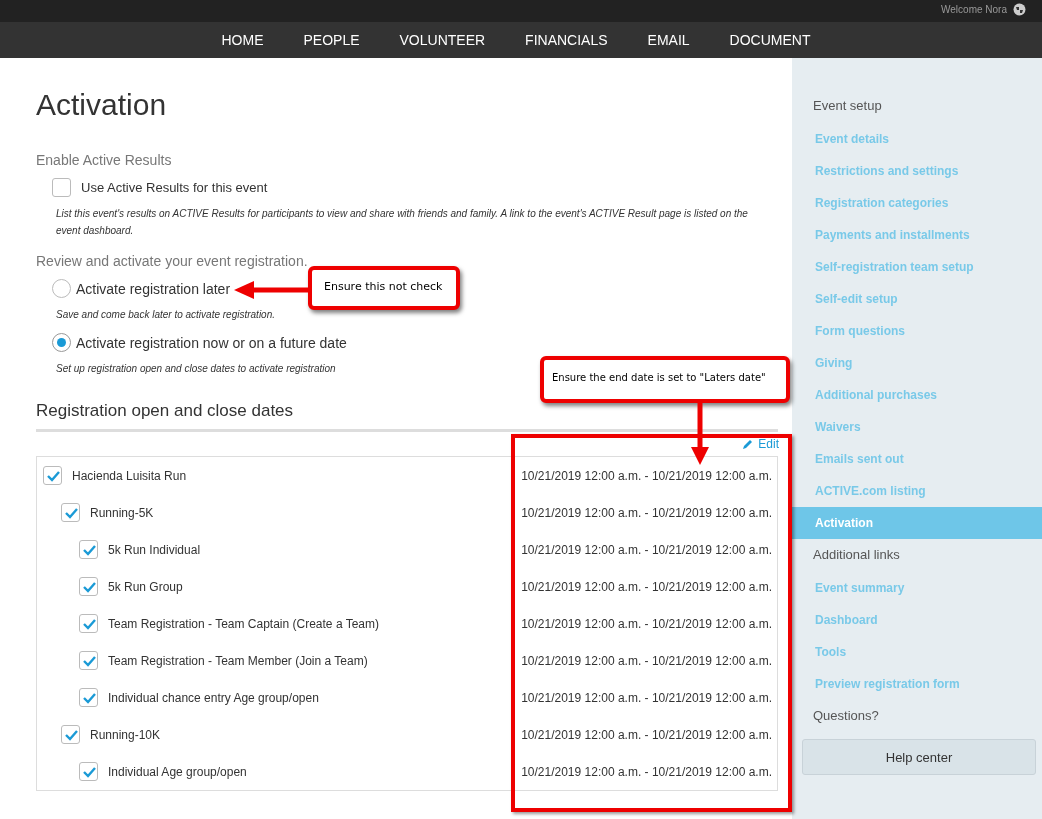 The width and height of the screenshot is (1042, 819). I want to click on sidebar-link: Emails sent out, so click(917, 459).